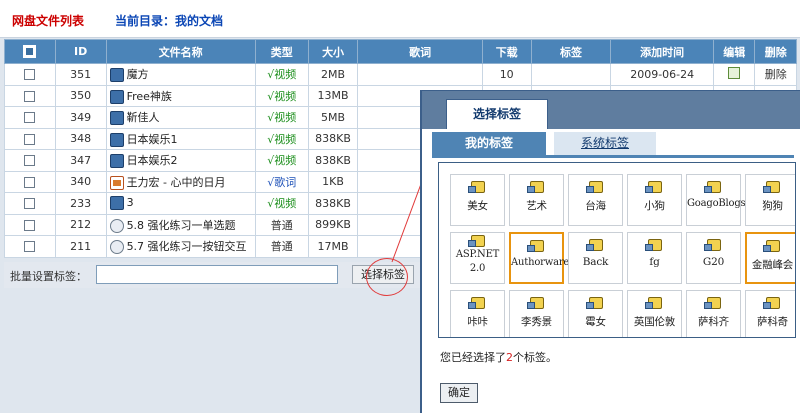  I want to click on row-edit, so click(734, 74).